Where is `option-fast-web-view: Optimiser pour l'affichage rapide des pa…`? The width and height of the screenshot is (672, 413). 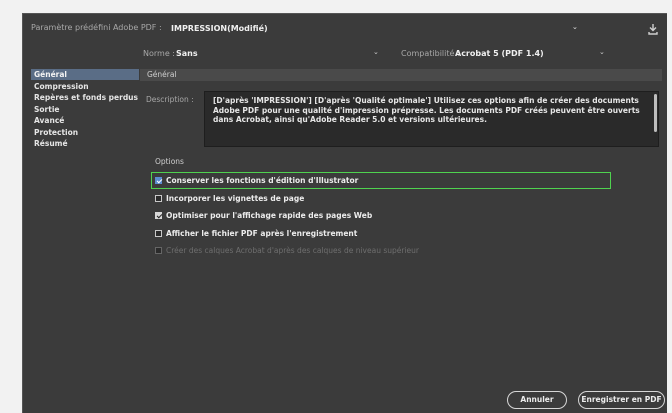
option-fast-web-view: Optimiser pour l'affichage rapide des pa… is located at coordinates (263, 217).